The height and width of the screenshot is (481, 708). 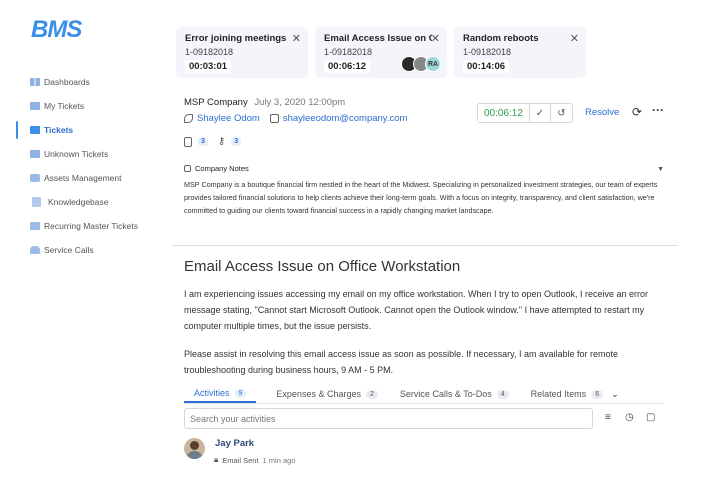 I want to click on tab-label: Service Calls & To-Dos, so click(x=445, y=394).